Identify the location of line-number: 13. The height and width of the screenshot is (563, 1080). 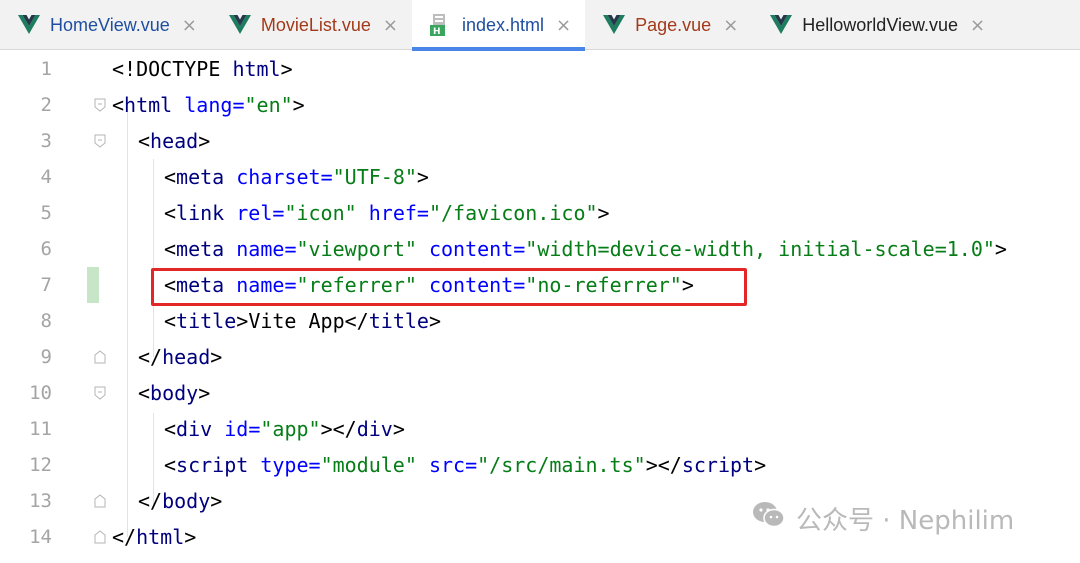
(40, 501).